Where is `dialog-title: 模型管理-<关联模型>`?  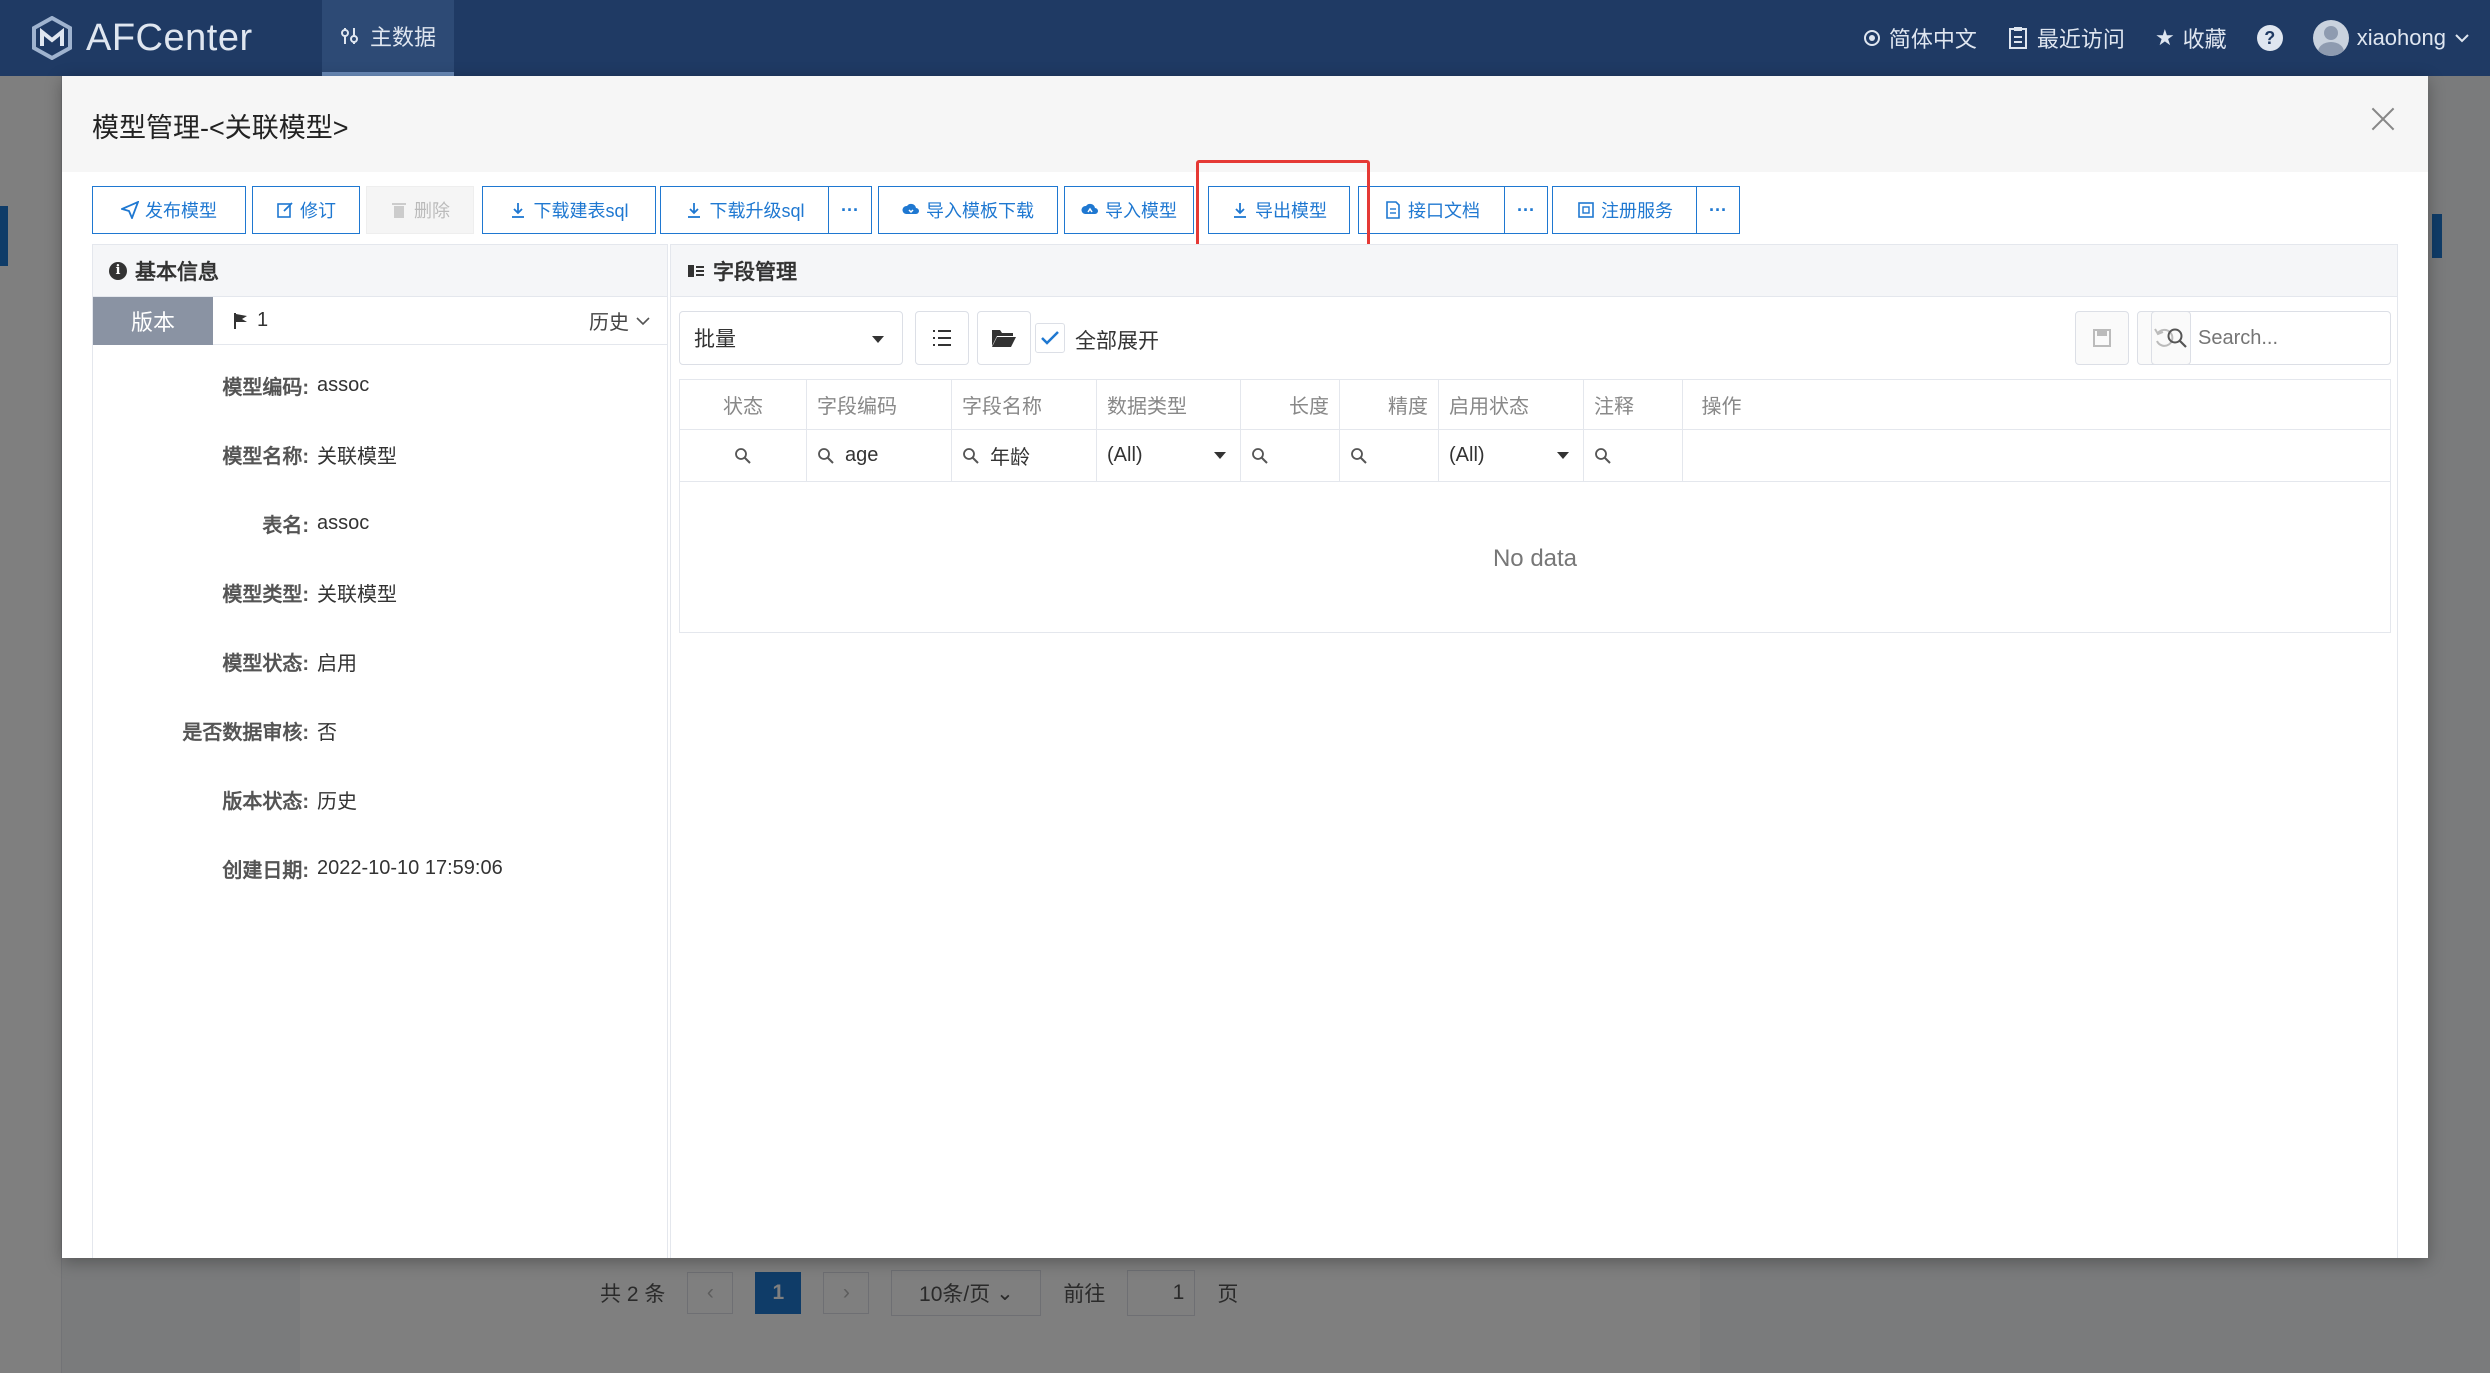 dialog-title: 模型管理-<关联模型> is located at coordinates (220, 128).